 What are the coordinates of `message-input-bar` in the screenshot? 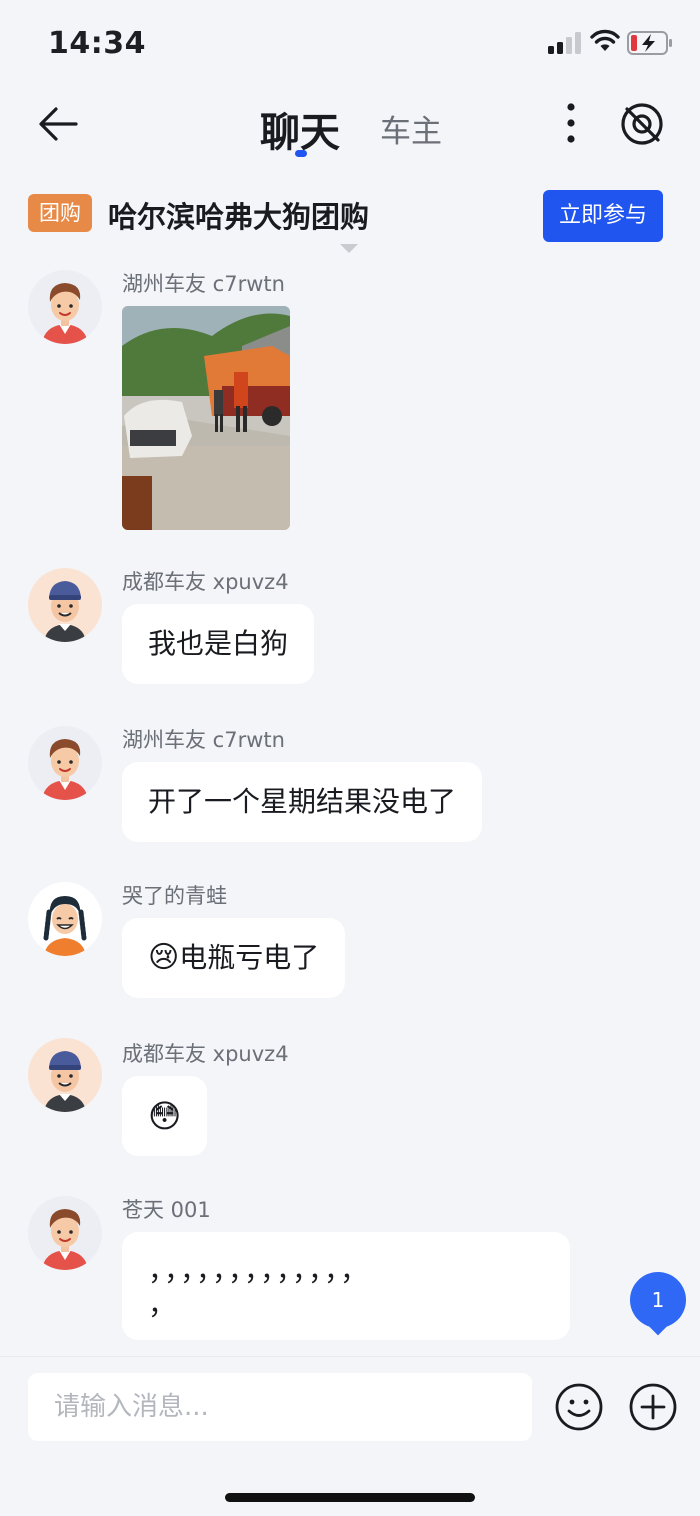 It's located at (350, 1436).